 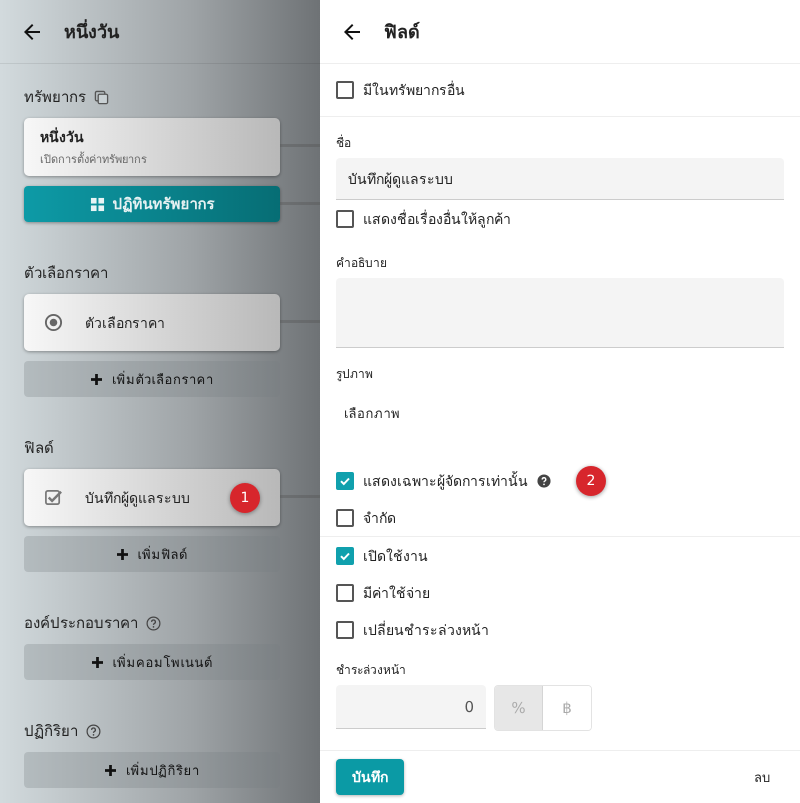 What do you see at coordinates (125, 324) in the screenshot?
I see `card-title: ตัวเลือกราคา` at bounding box center [125, 324].